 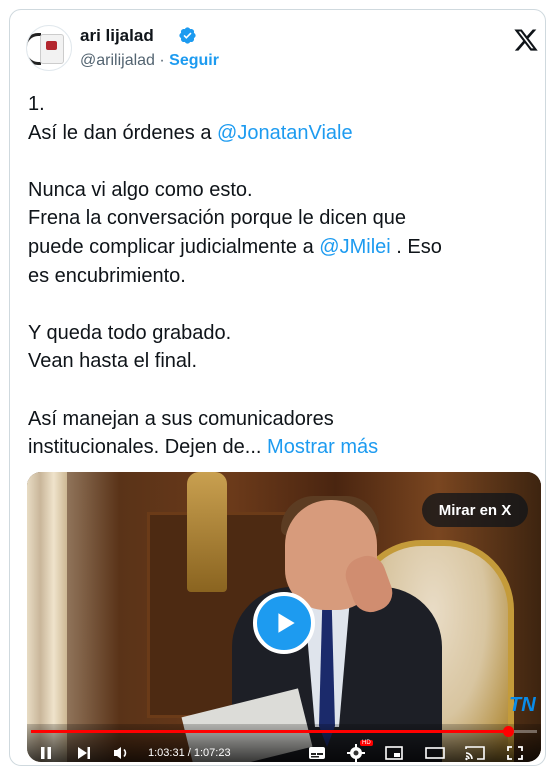 What do you see at coordinates (123, 132) in the screenshot?
I see `tweet-text-segment: Así le dan órdenes a` at bounding box center [123, 132].